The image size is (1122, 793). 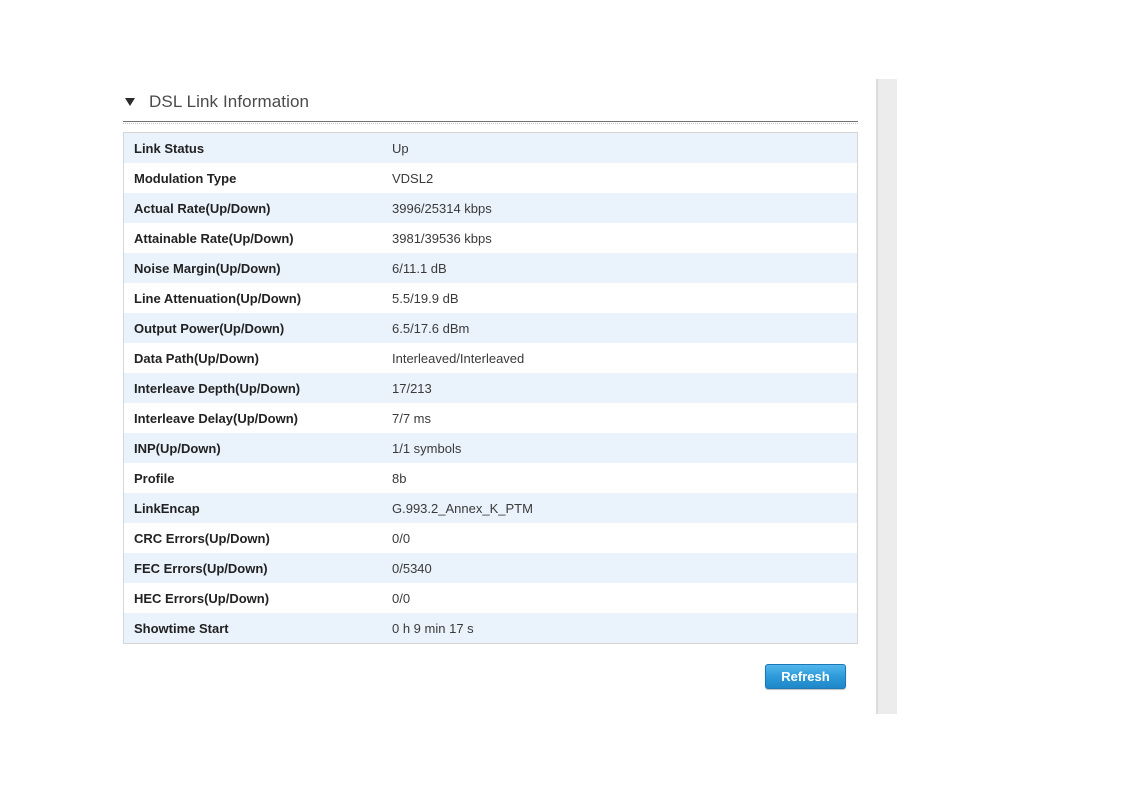 I want to click on row-value: 3996/25314 kbps, so click(x=625, y=208).